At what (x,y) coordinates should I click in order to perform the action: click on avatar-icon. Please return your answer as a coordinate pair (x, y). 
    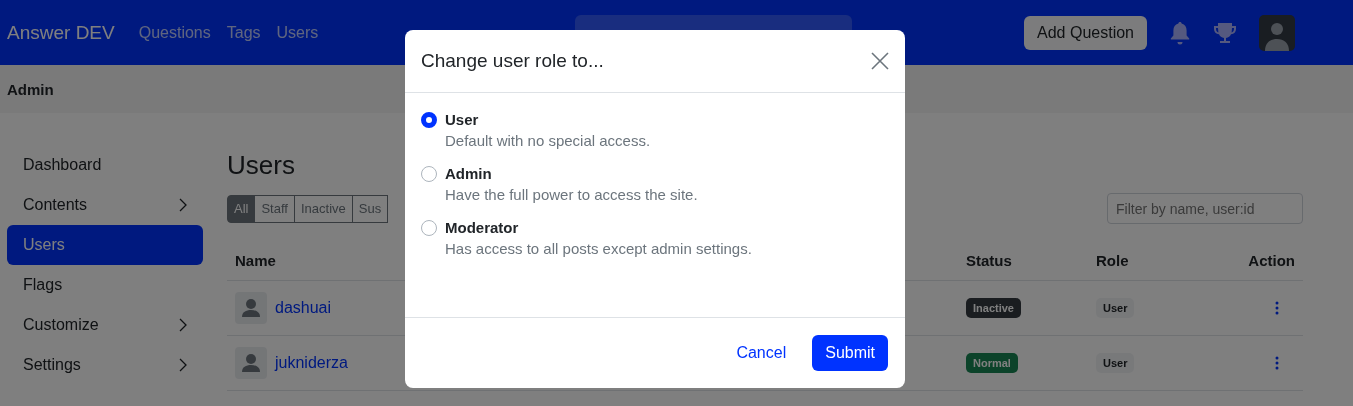
    Looking at the image, I should click on (1277, 32).